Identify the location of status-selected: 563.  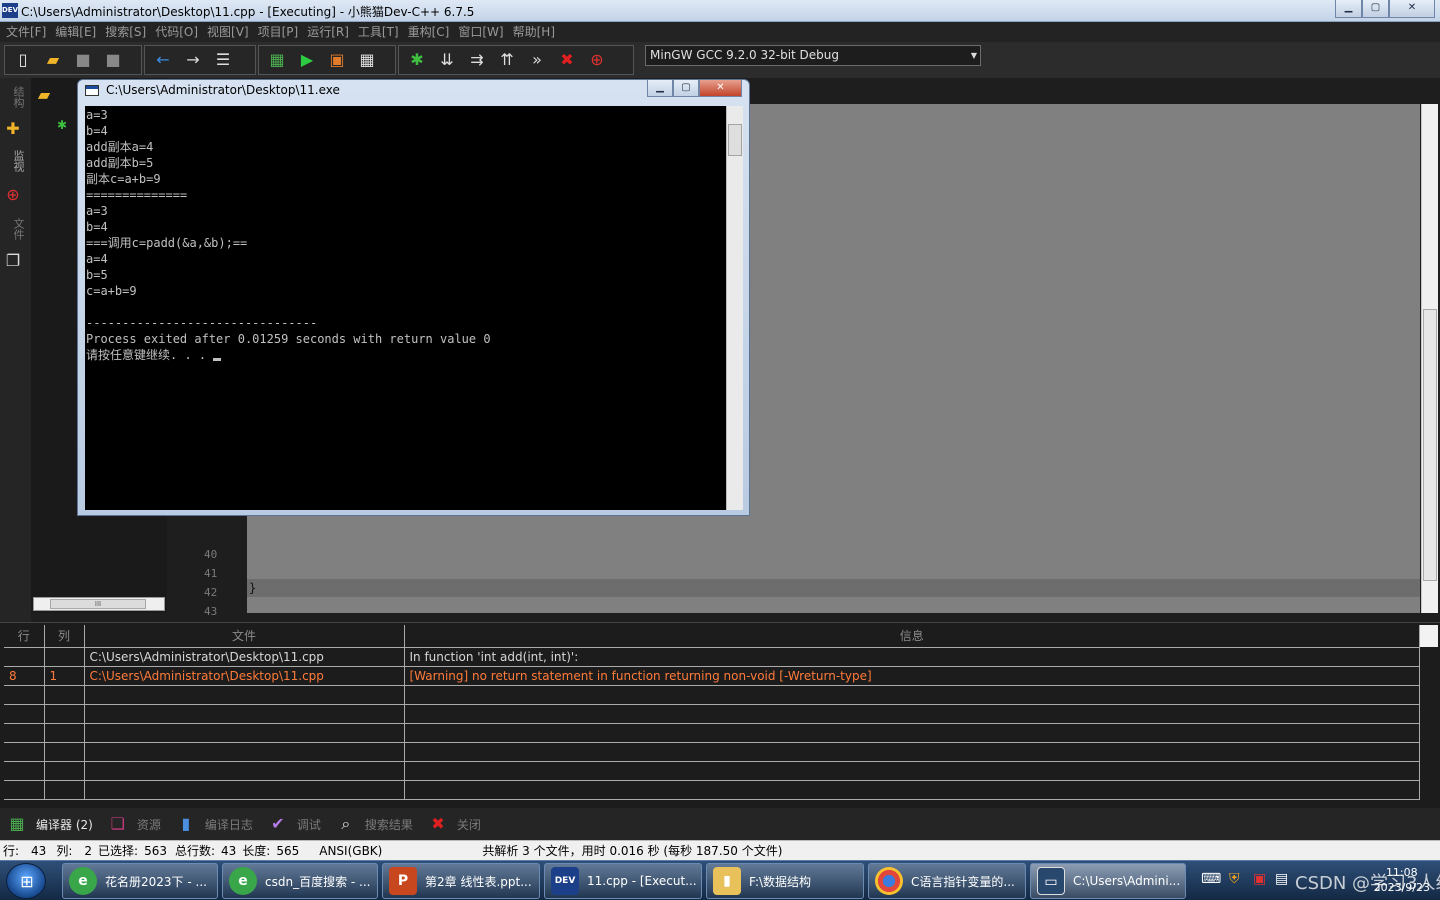
(155, 850).